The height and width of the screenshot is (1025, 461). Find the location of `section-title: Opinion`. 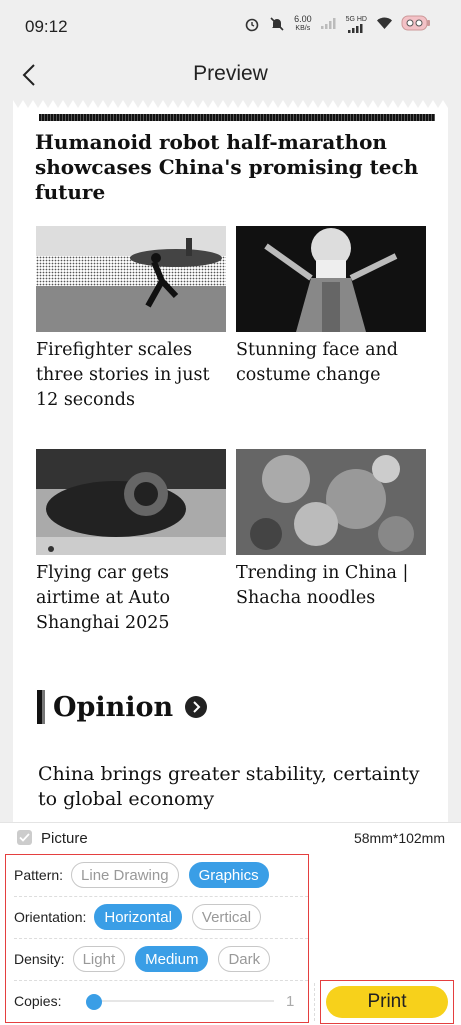

section-title: Opinion is located at coordinates (113, 707).